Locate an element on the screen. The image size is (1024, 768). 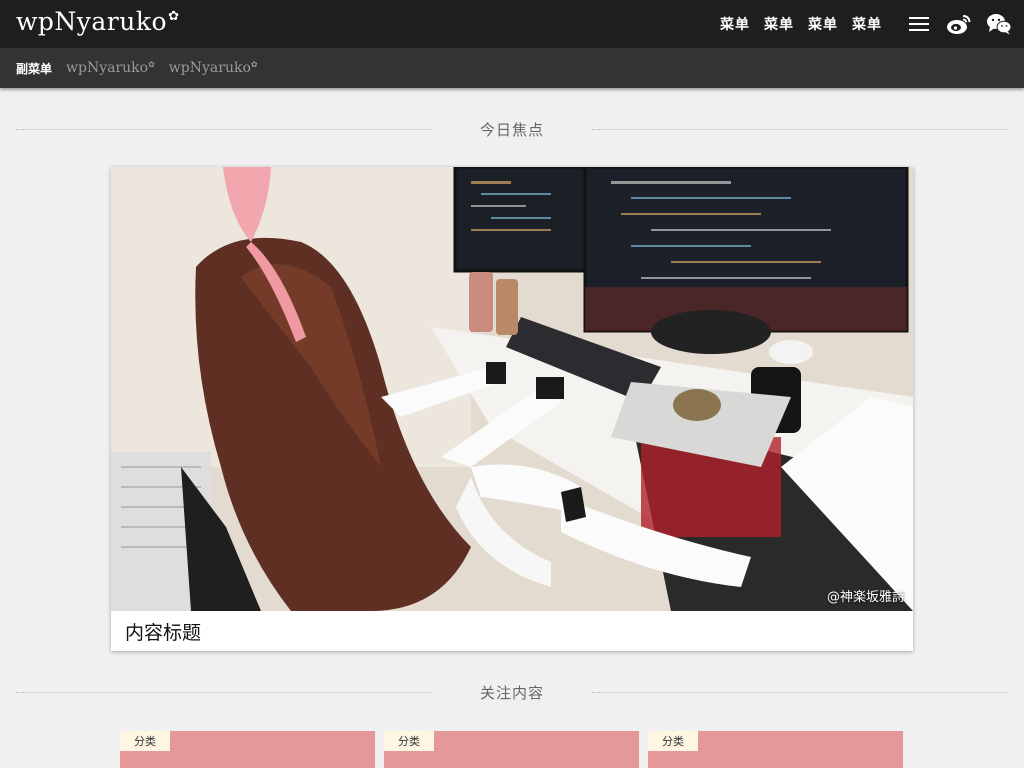
nav-item-3: 菜单 is located at coordinates (823, 24).